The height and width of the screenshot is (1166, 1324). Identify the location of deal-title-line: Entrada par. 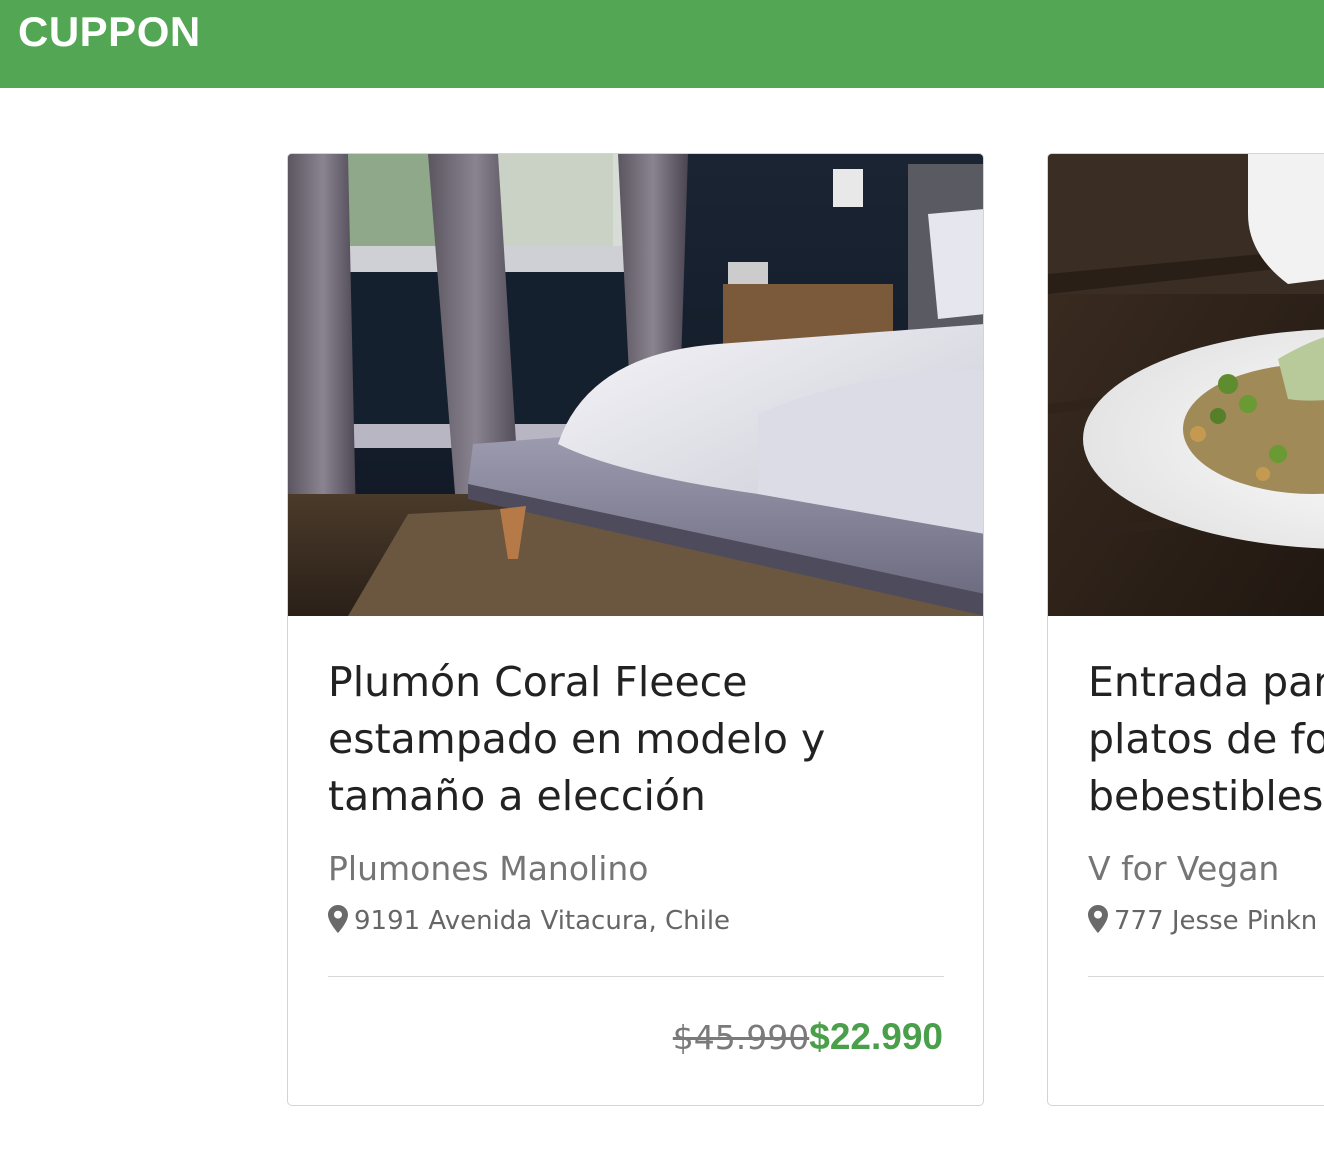
(1206, 682).